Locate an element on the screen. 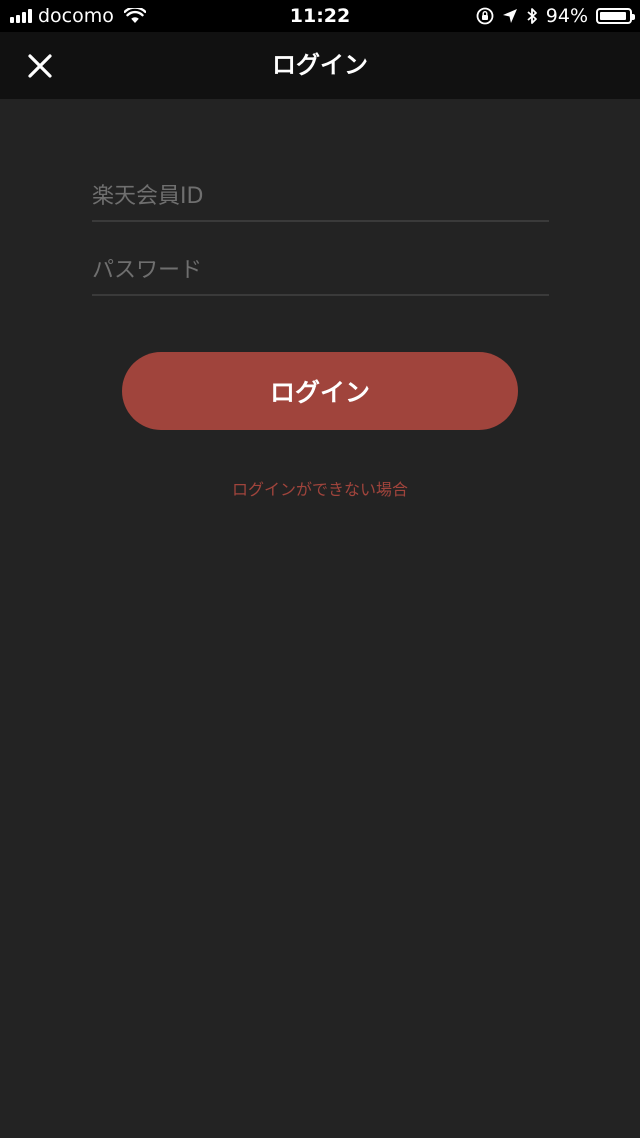  login-button: ログイン is located at coordinates (320, 391).